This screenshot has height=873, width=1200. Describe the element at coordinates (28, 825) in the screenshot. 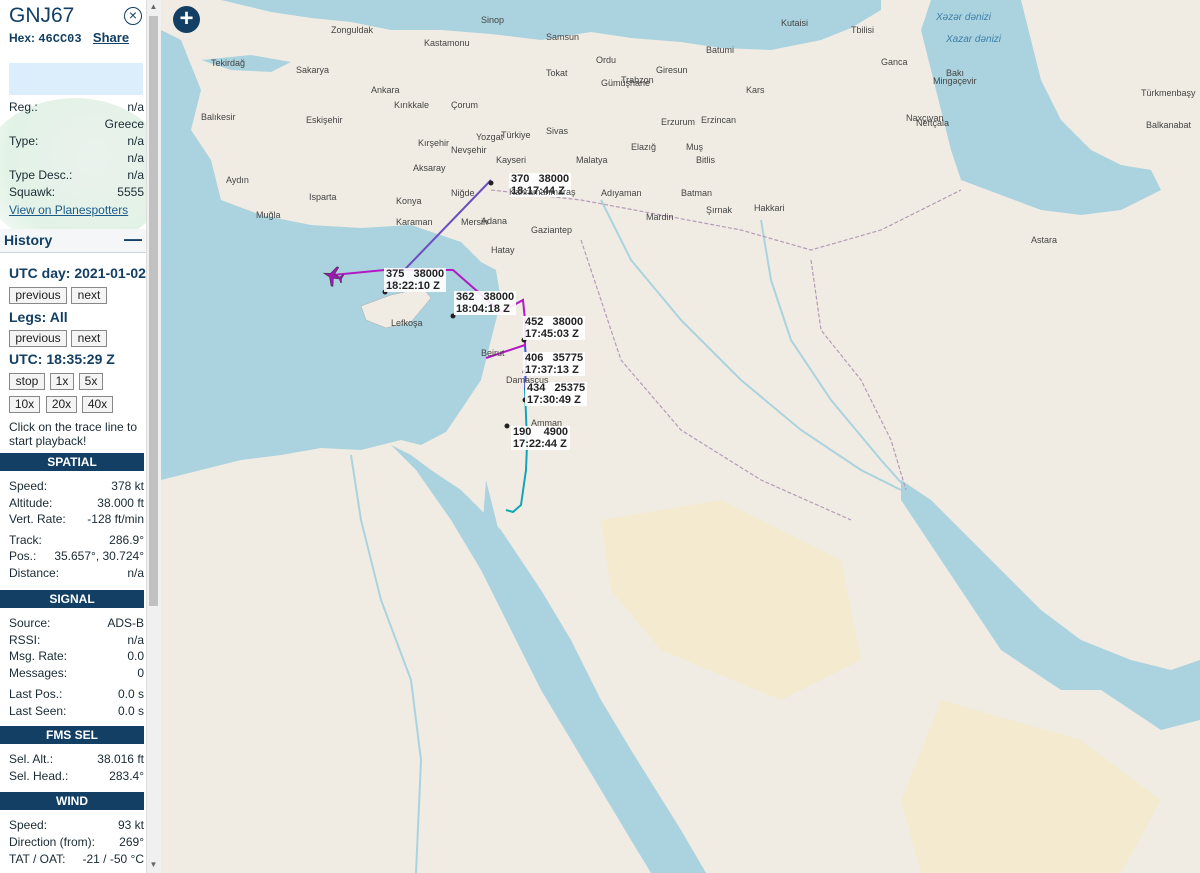

I see `wind-label: Speed:` at that location.